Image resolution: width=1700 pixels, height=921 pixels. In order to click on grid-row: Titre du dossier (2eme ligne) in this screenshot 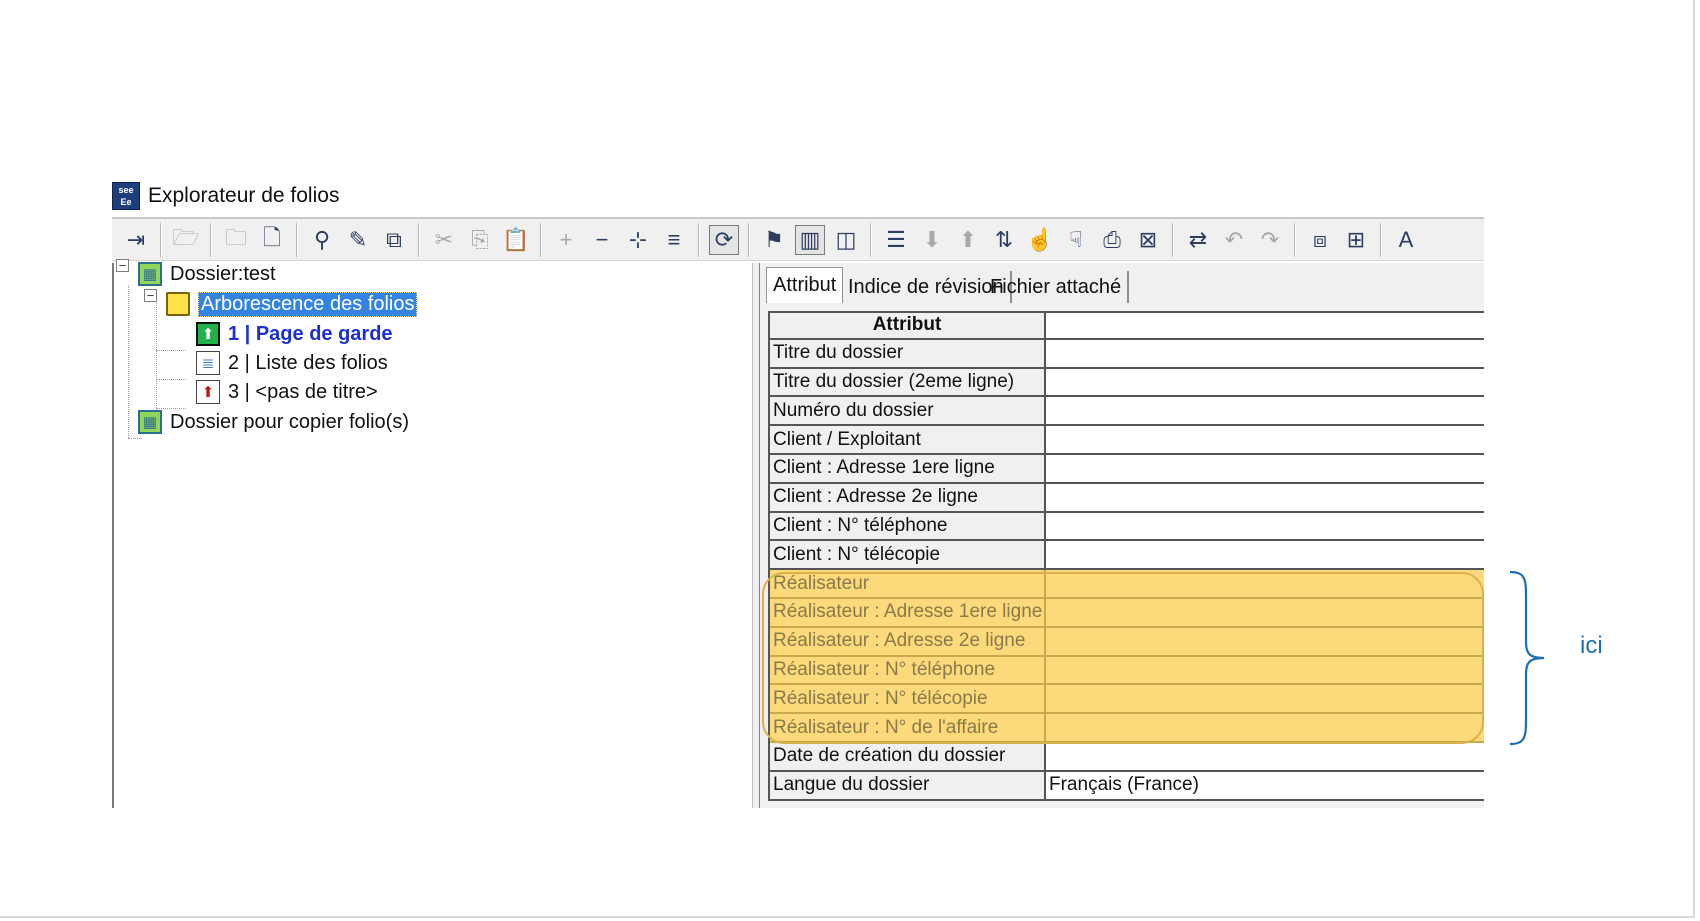, I will do `click(1127, 383)`.